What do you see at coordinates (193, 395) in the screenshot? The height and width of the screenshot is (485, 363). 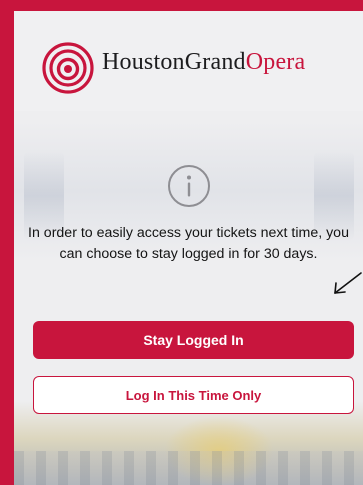 I see `log-in-this-time-only-button: Log In This Time Only` at bounding box center [193, 395].